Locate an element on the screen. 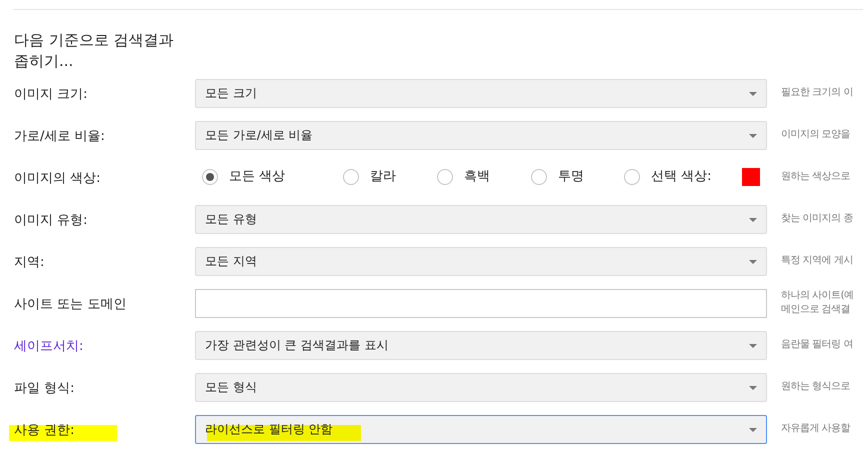 Image resolution: width=863 pixels, height=455 pixels. hint-text: 원하는 형식으로 is located at coordinates (815, 387).